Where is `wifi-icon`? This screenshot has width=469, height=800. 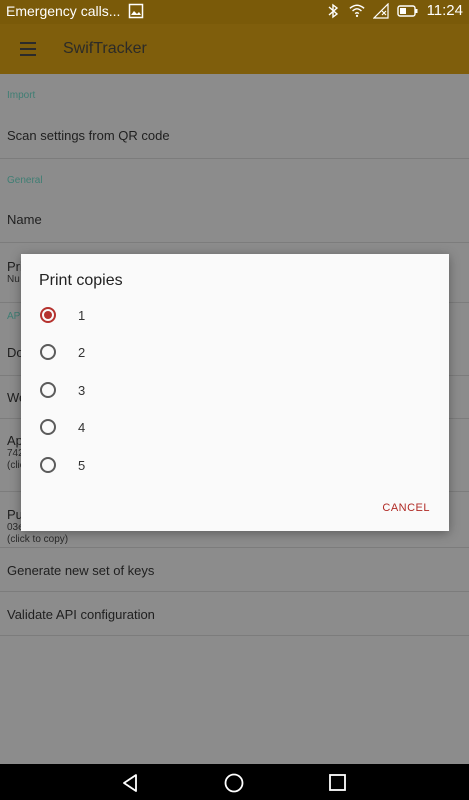 wifi-icon is located at coordinates (356, 11).